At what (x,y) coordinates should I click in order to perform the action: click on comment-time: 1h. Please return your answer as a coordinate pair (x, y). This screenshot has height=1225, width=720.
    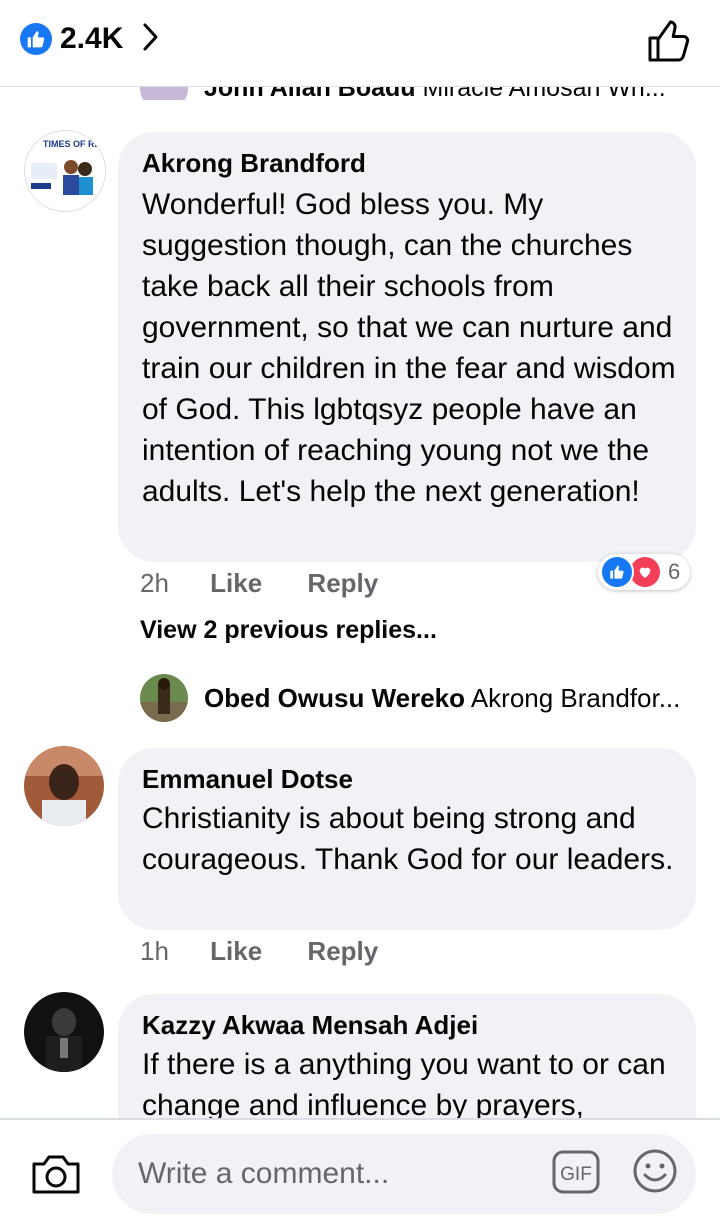
    Looking at the image, I should click on (154, 951).